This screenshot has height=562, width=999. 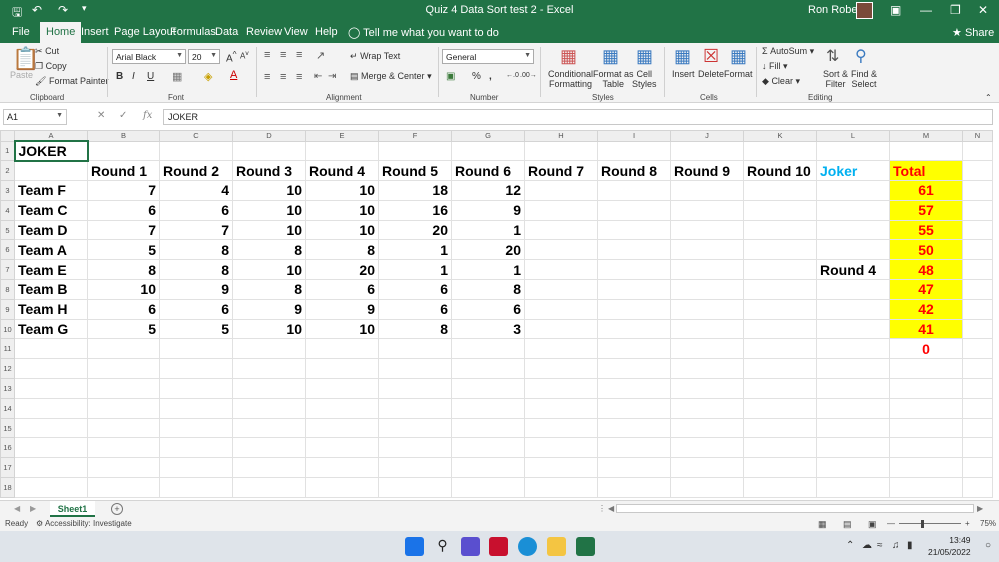 I want to click on team-name: Team E, so click(x=51, y=270).